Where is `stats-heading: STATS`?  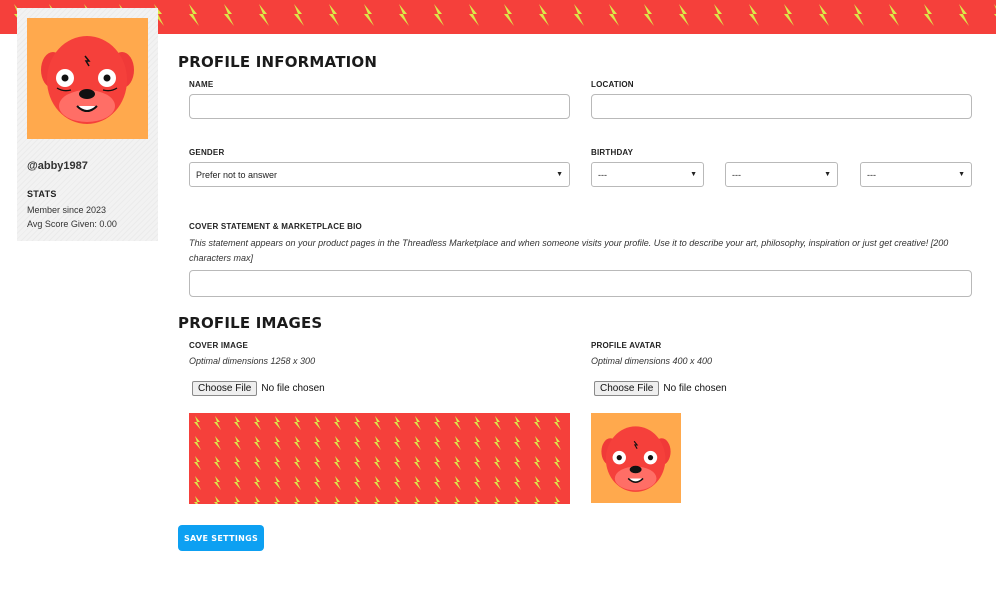
stats-heading: STATS is located at coordinates (42, 194).